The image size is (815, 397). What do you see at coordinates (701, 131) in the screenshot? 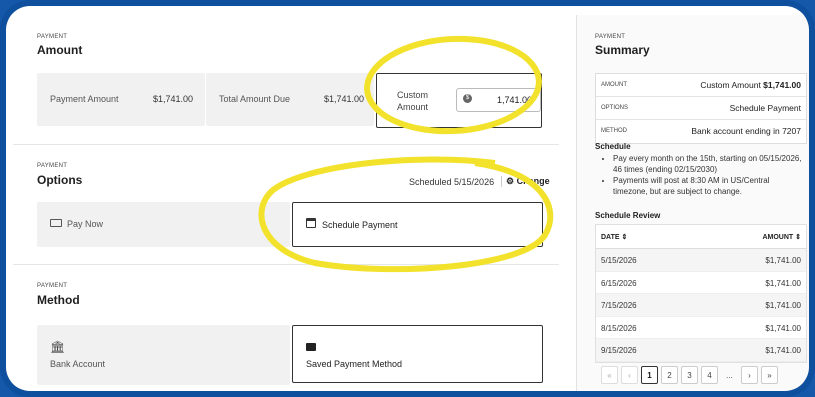
I see `summary-row-method: METHOD Bank account ending in 7207` at bounding box center [701, 131].